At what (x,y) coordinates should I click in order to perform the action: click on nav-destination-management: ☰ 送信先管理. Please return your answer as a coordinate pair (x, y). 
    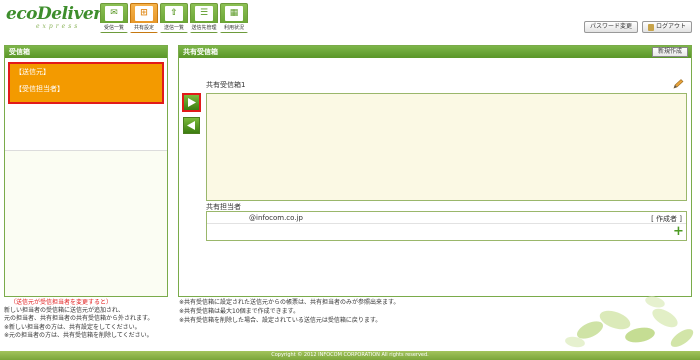
    Looking at the image, I should click on (204, 18).